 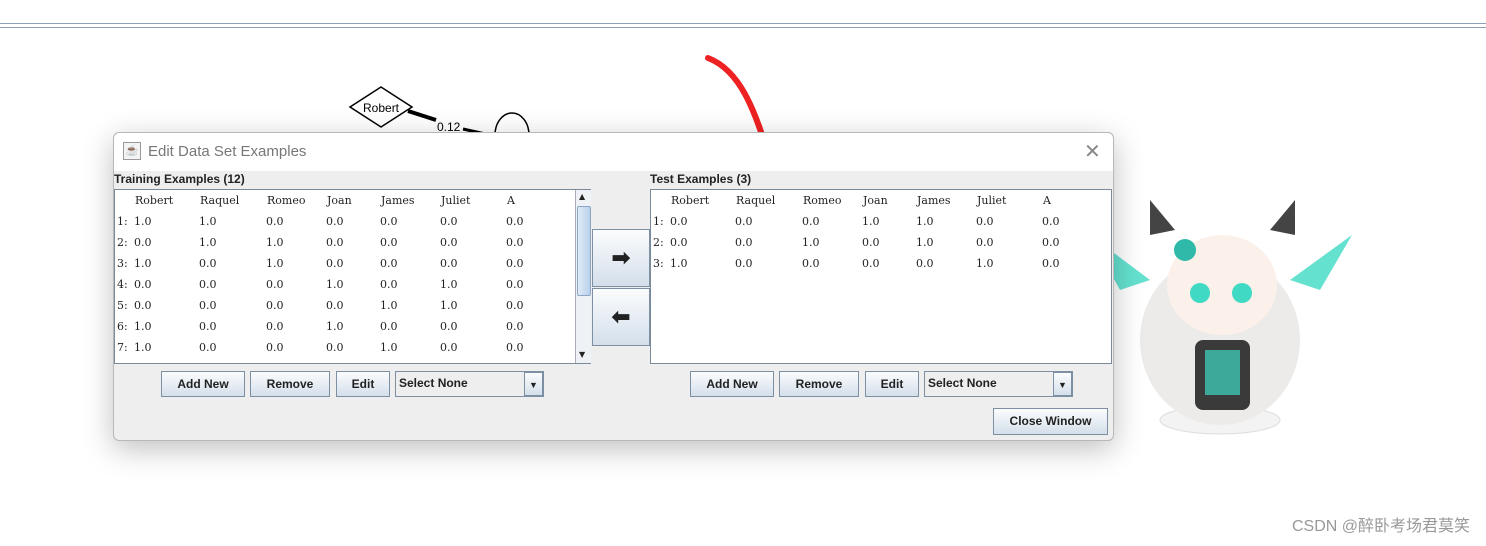 What do you see at coordinates (469, 384) in the screenshot?
I see `training-select-dropdown: Select None ▼` at bounding box center [469, 384].